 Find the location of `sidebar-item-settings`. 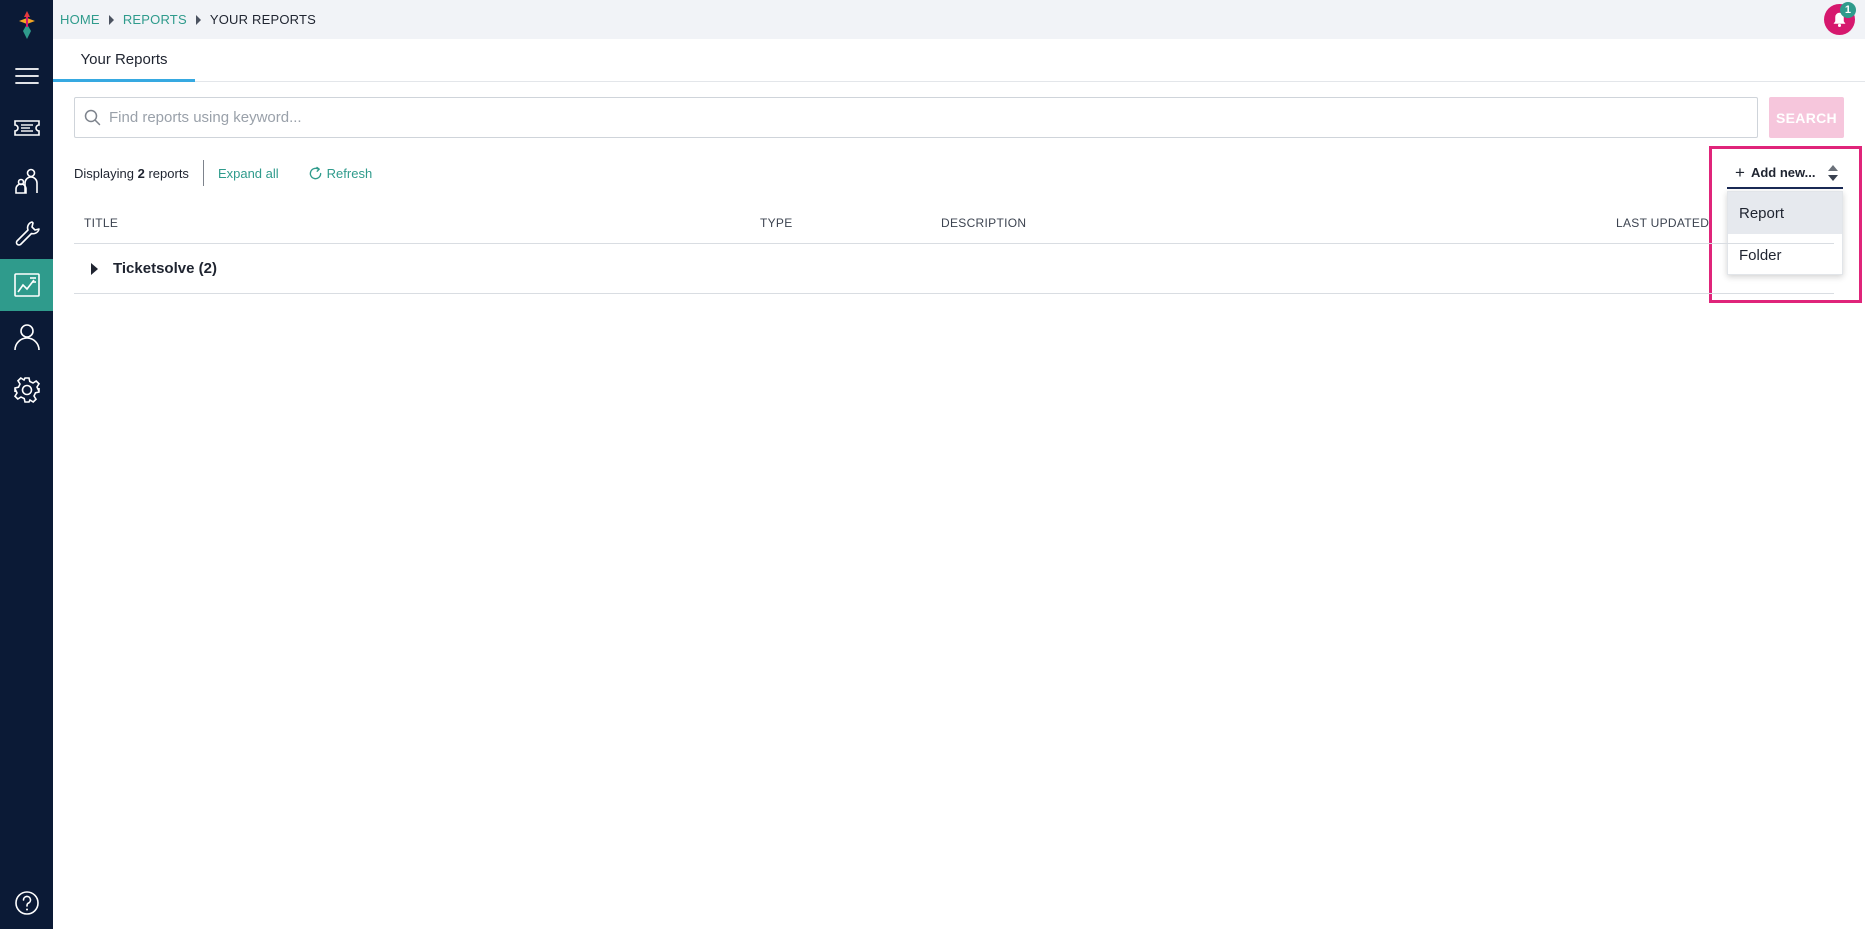

sidebar-item-settings is located at coordinates (26, 390).